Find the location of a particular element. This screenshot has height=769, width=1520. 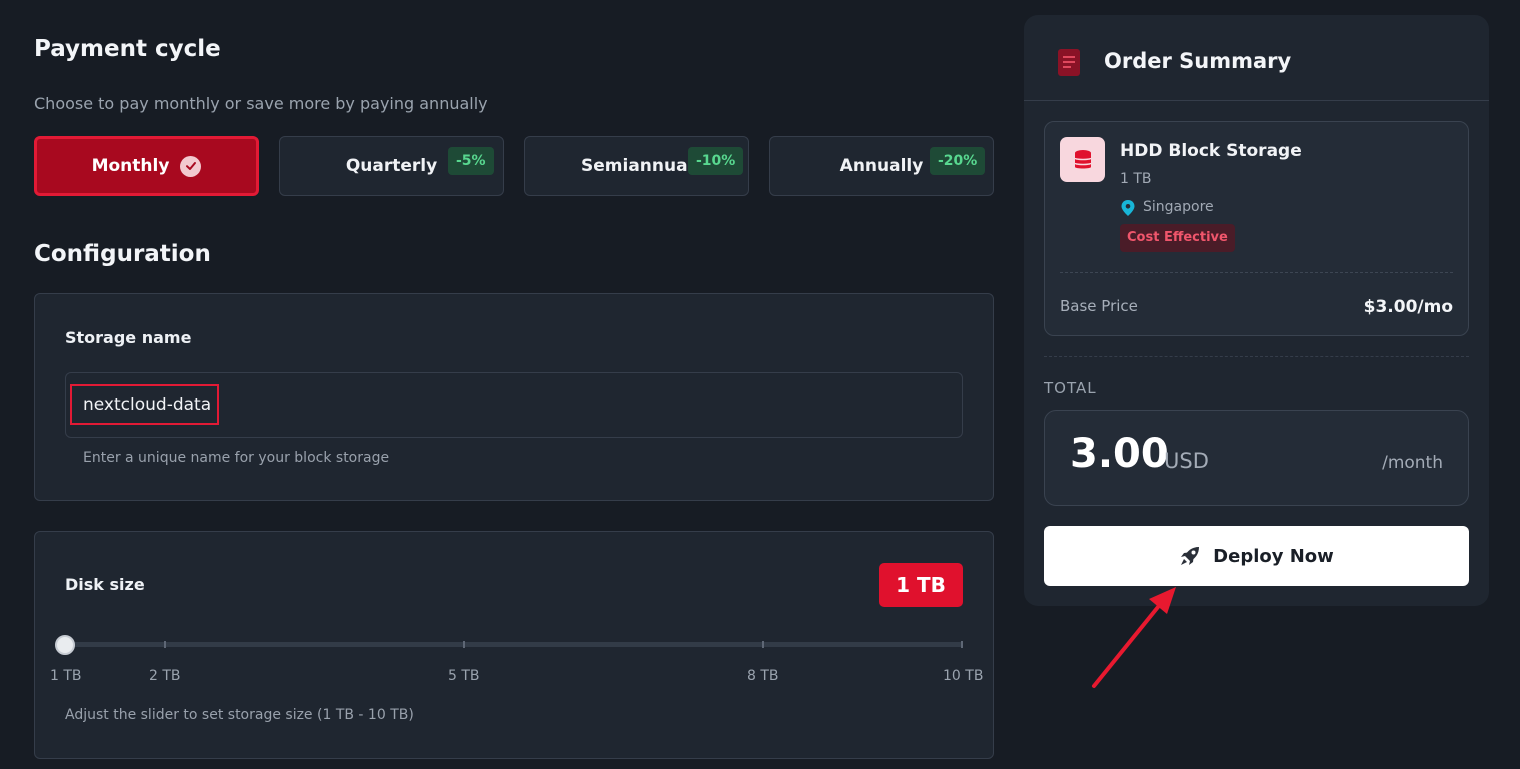

cycle-option-monthly: Monthly is located at coordinates (146, 166).